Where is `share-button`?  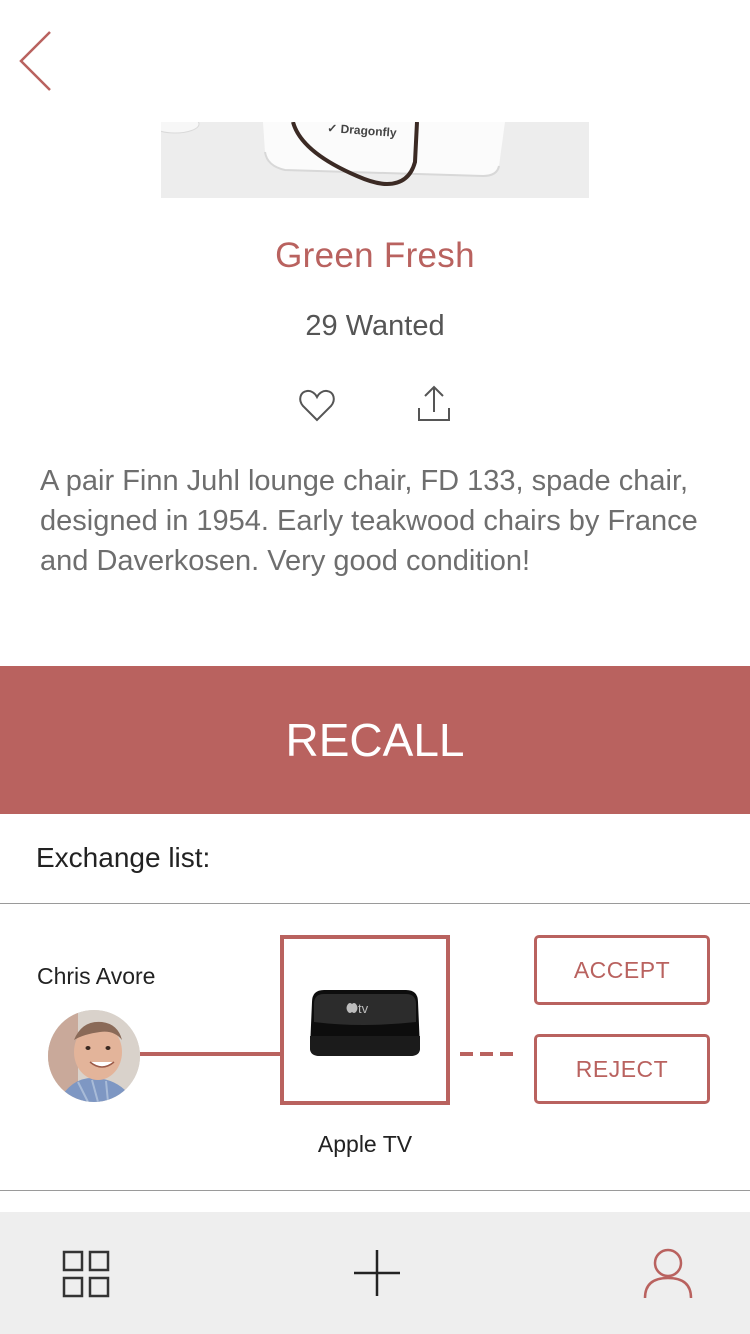 share-button is located at coordinates (434, 405).